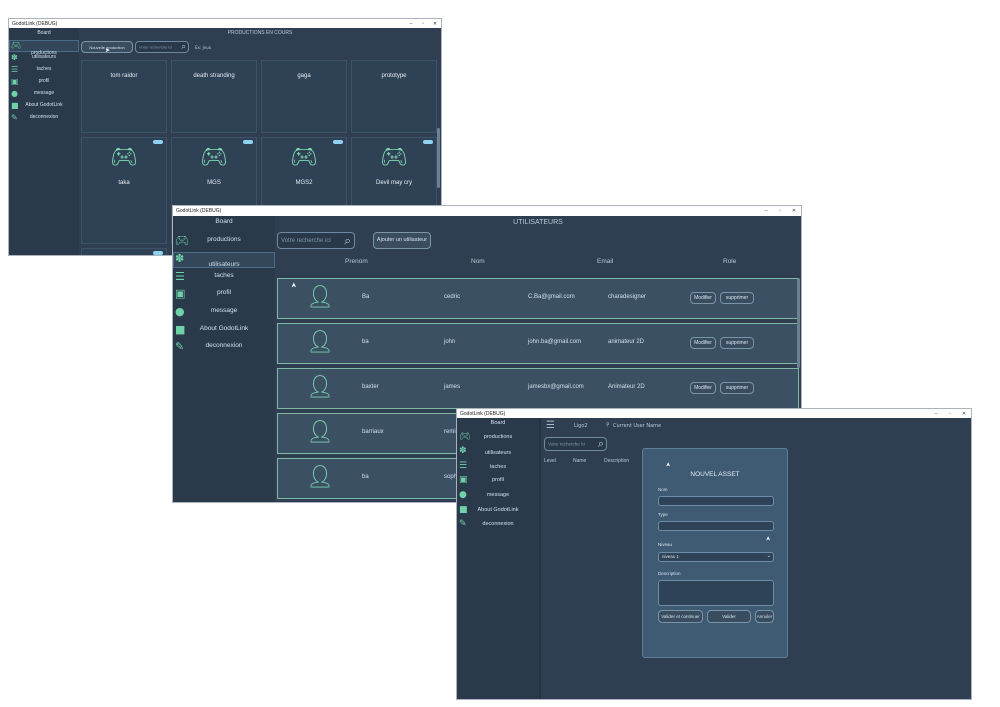  I want to click on filter-label: Ex: jeux, so click(203, 47).